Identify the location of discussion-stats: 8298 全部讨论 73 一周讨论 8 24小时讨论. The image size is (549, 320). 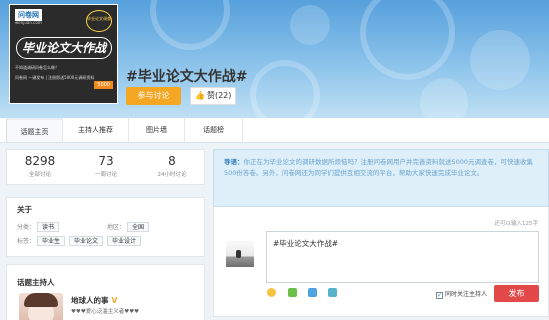
(105, 167).